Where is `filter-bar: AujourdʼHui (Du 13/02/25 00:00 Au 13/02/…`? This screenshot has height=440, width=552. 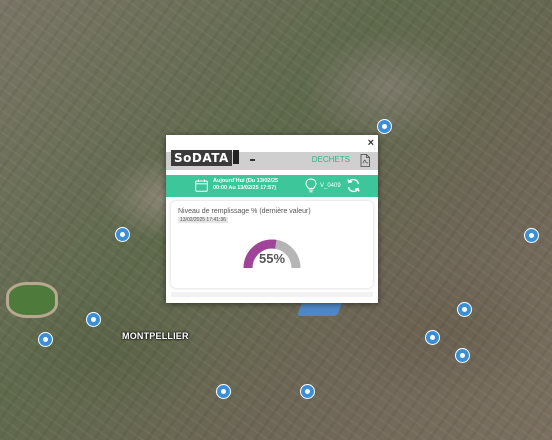
filter-bar: AujourdʼHui (Du 13/02/25 00:00 Au 13/02/… is located at coordinates (272, 186).